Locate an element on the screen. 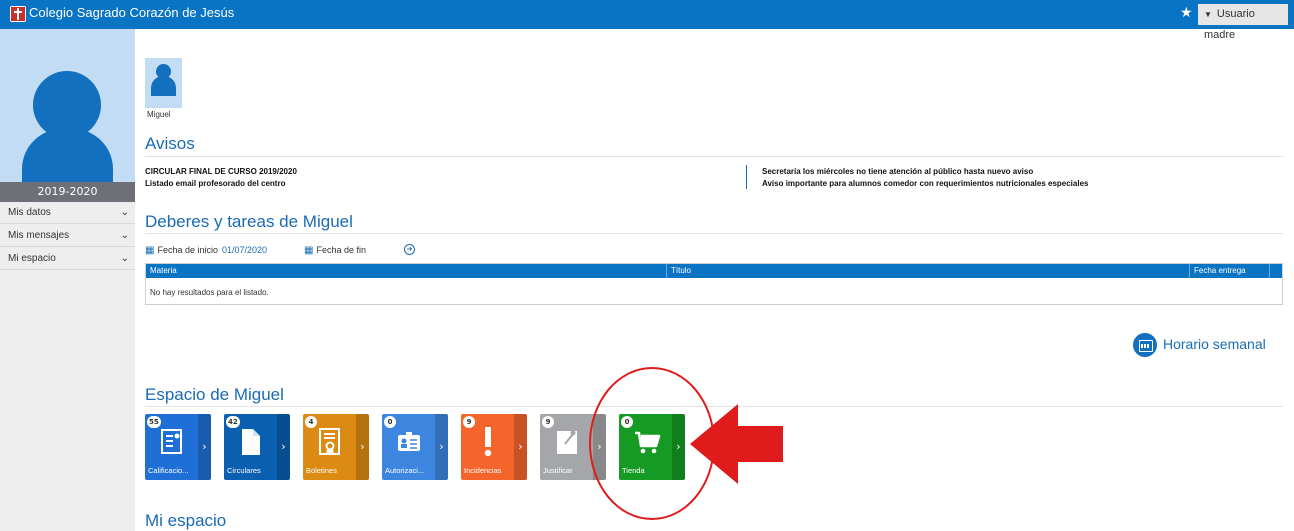  sidebar-item-label: Mis mensajes is located at coordinates (39, 235).